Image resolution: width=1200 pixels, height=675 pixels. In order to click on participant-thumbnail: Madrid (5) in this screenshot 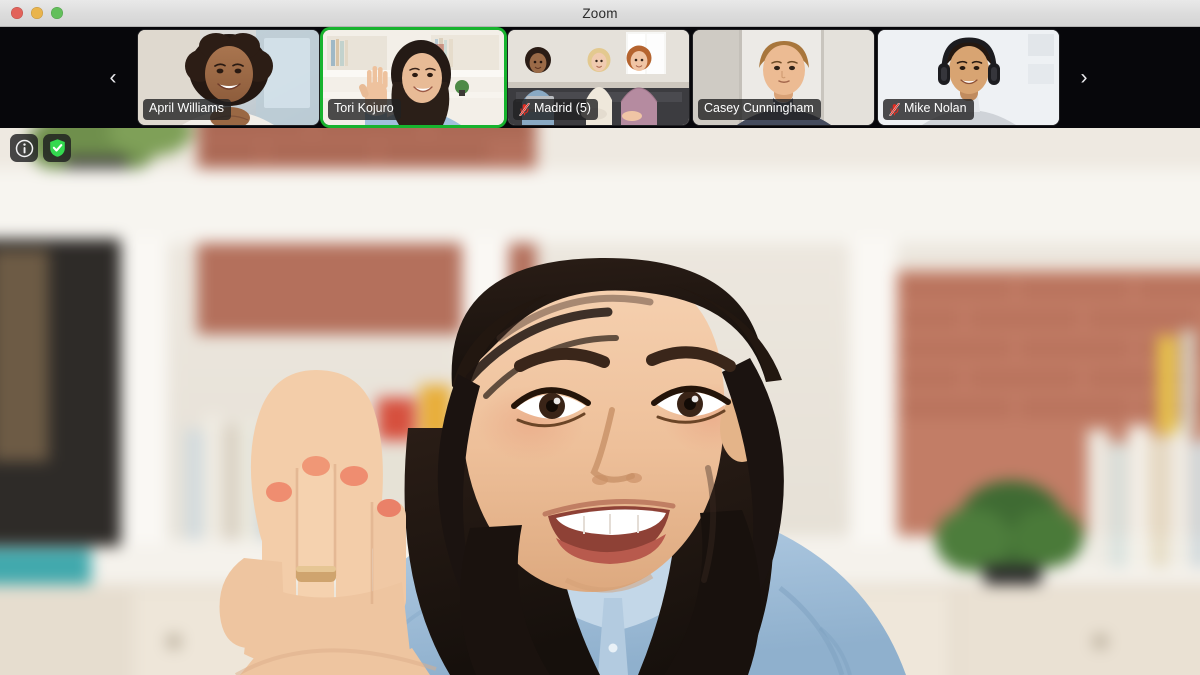, I will do `click(598, 77)`.